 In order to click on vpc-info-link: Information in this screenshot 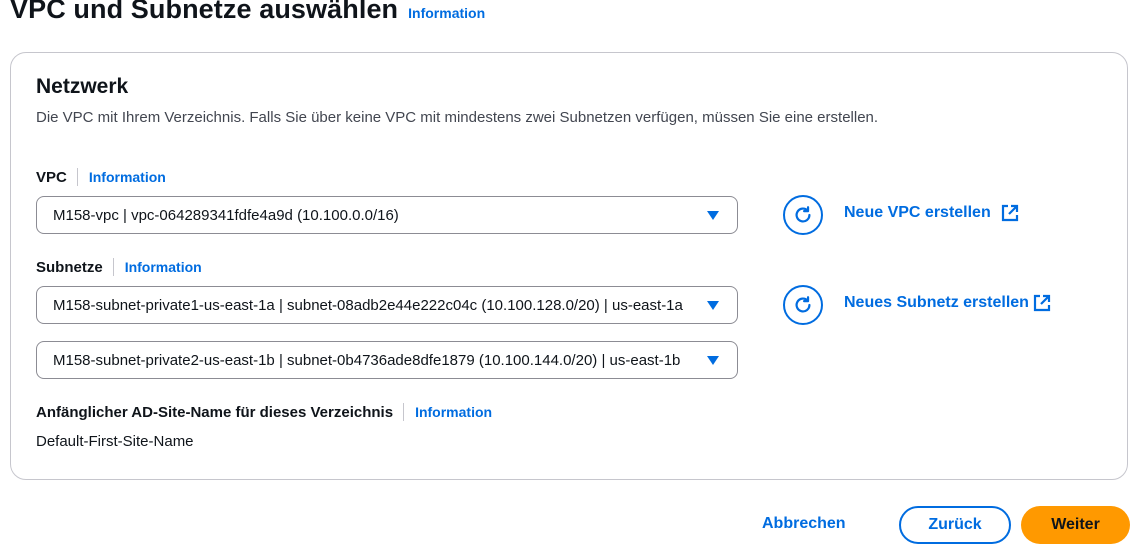, I will do `click(127, 177)`.